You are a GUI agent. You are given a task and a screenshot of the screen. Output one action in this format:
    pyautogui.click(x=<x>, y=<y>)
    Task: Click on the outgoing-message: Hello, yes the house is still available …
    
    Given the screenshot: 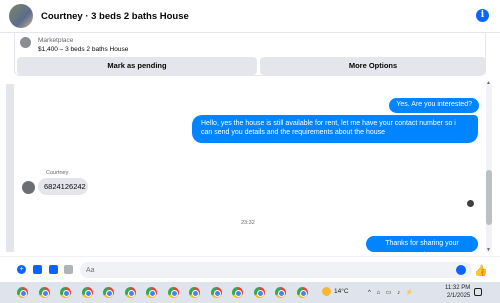 What is the action you would take?
    pyautogui.click(x=335, y=129)
    